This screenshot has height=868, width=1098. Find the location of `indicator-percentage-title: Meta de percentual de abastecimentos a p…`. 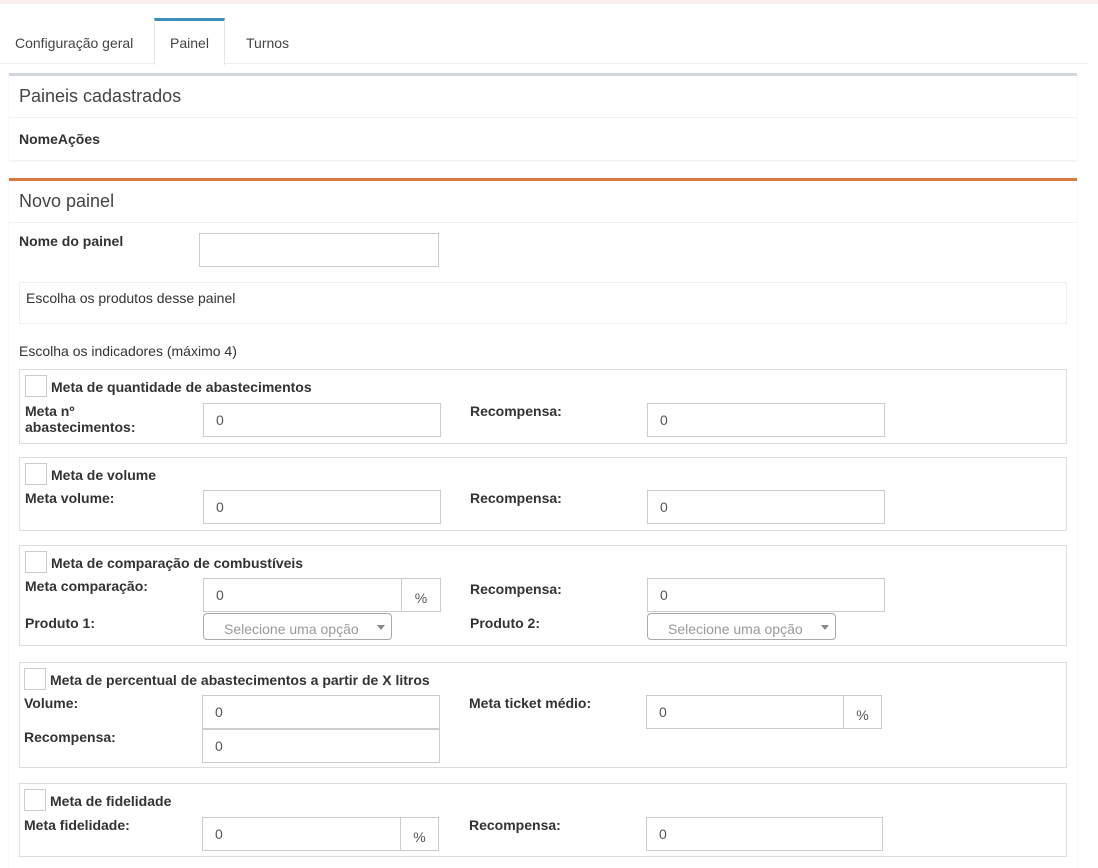

indicator-percentage-title: Meta de percentual de abastecimentos a p… is located at coordinates (240, 680).